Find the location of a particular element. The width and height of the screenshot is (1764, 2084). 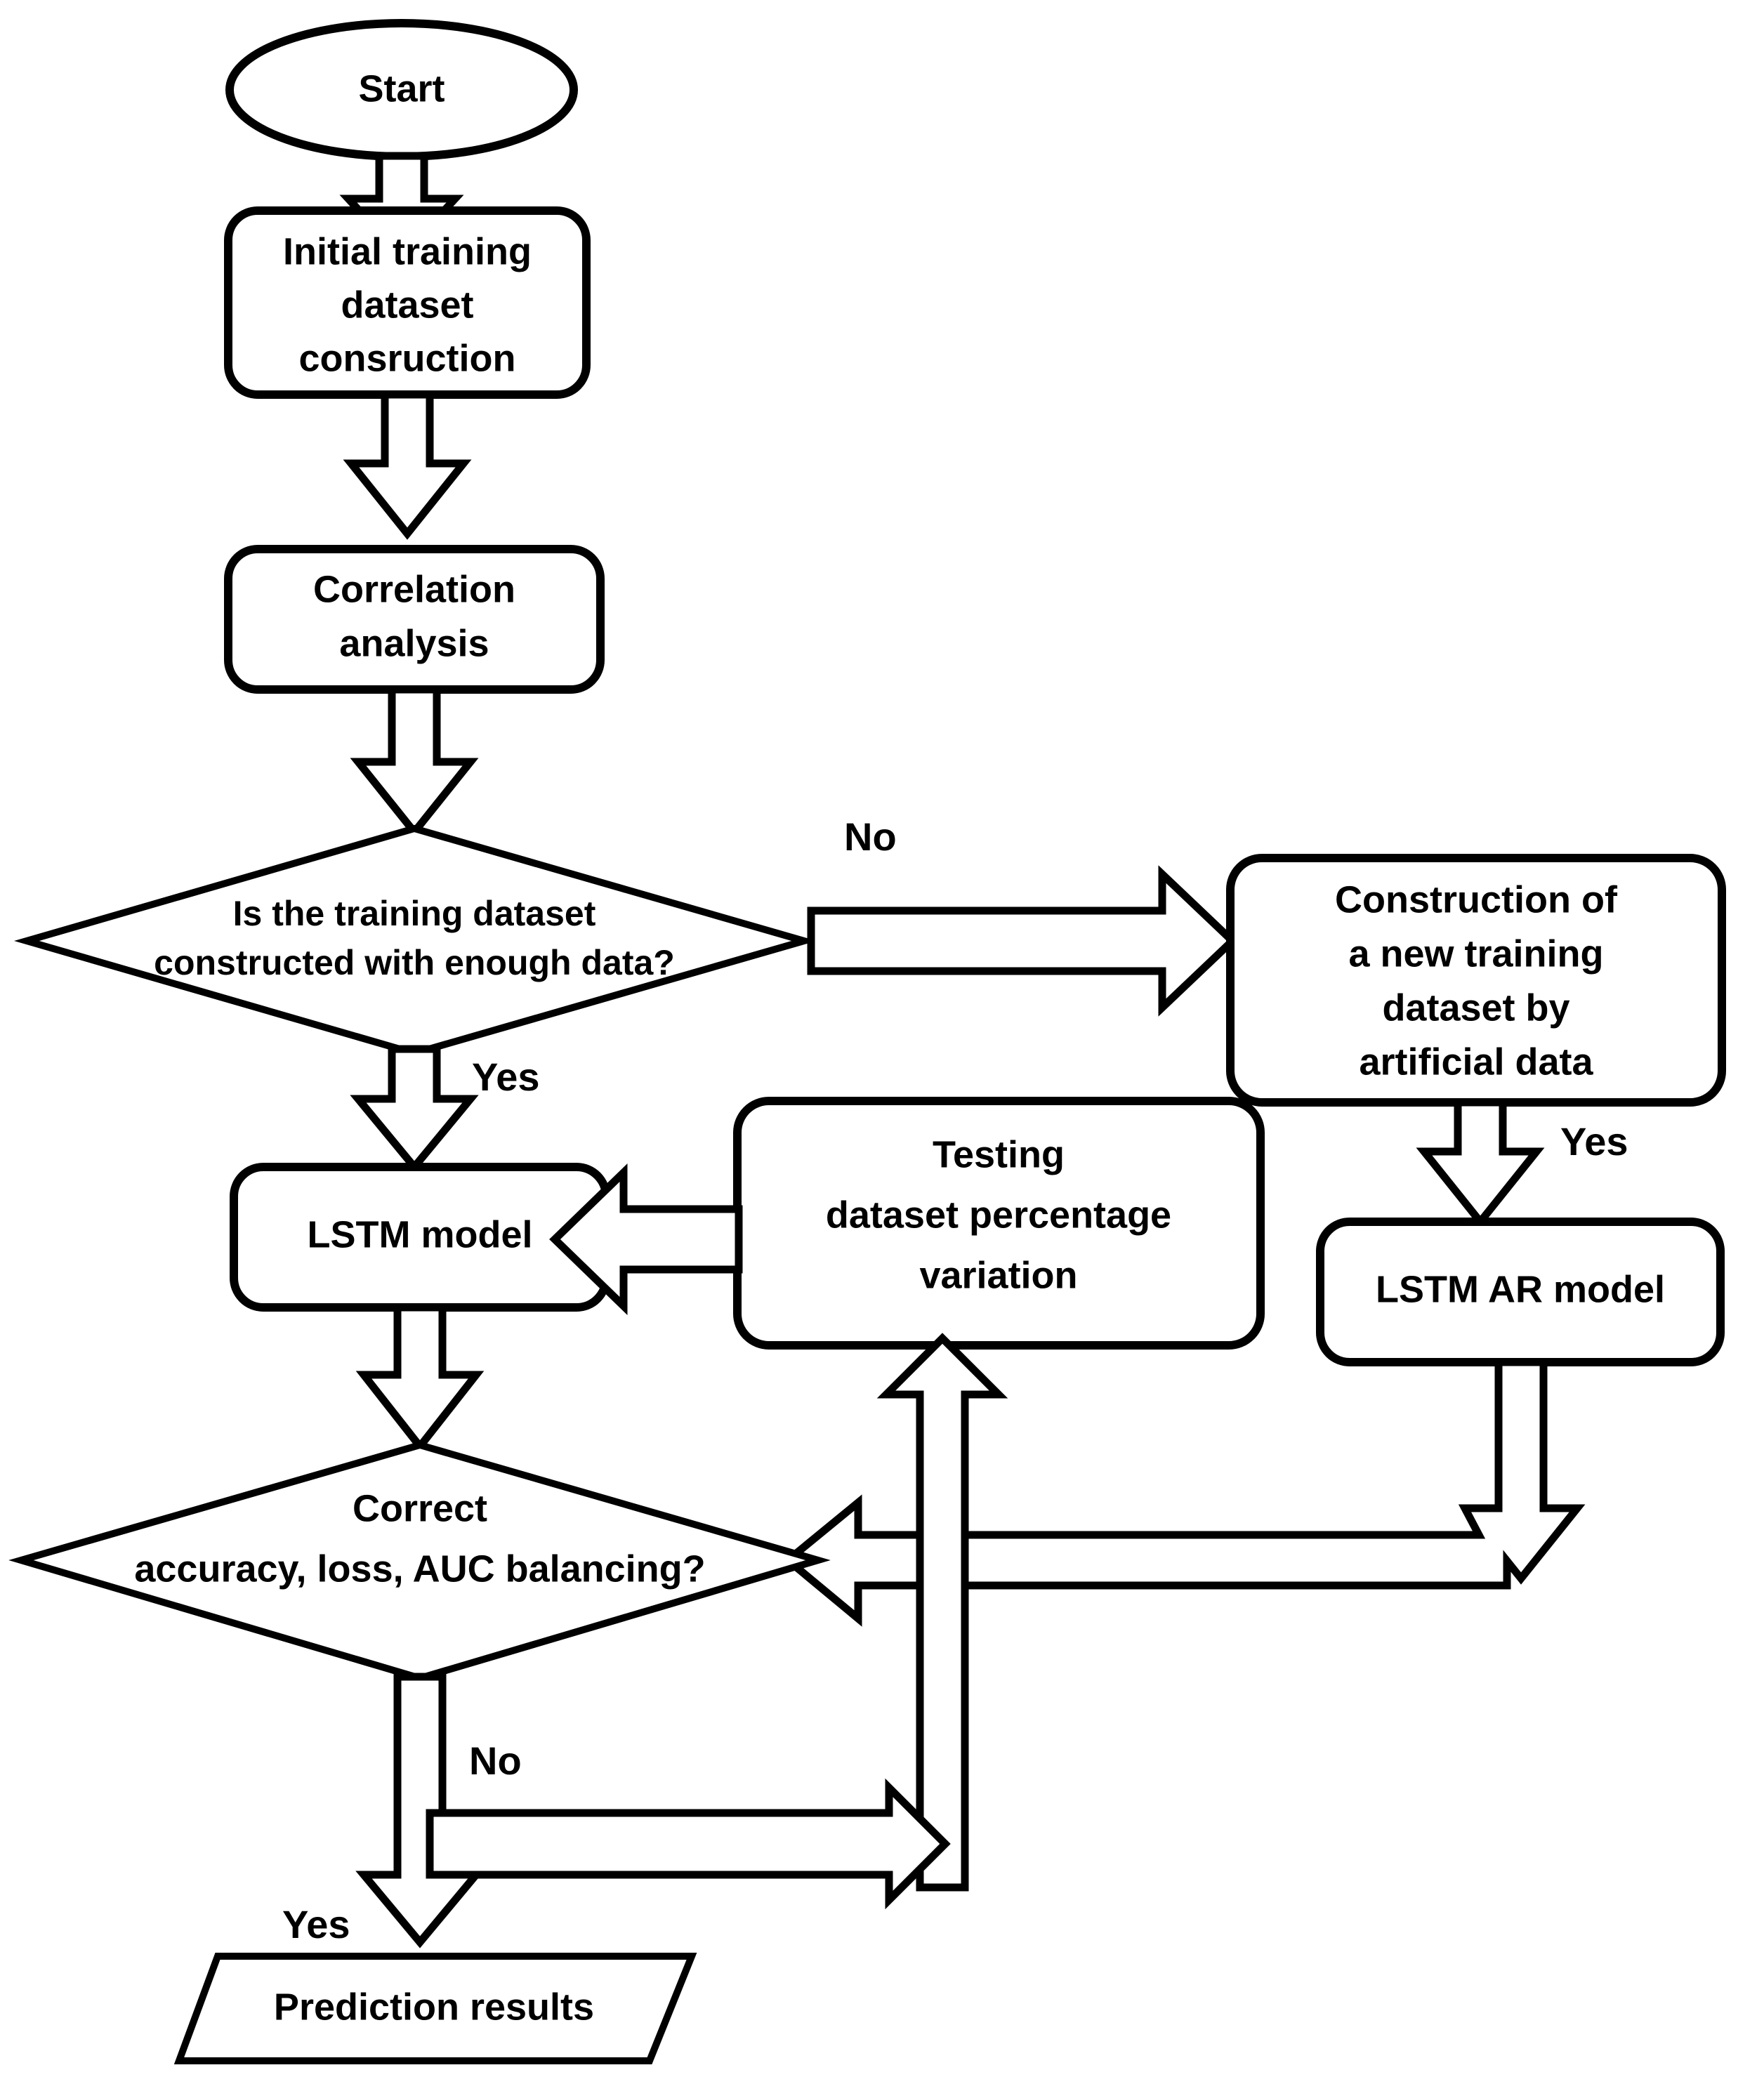

arrow-lstm-ar-to-balance is located at coordinates (1184, 1492).